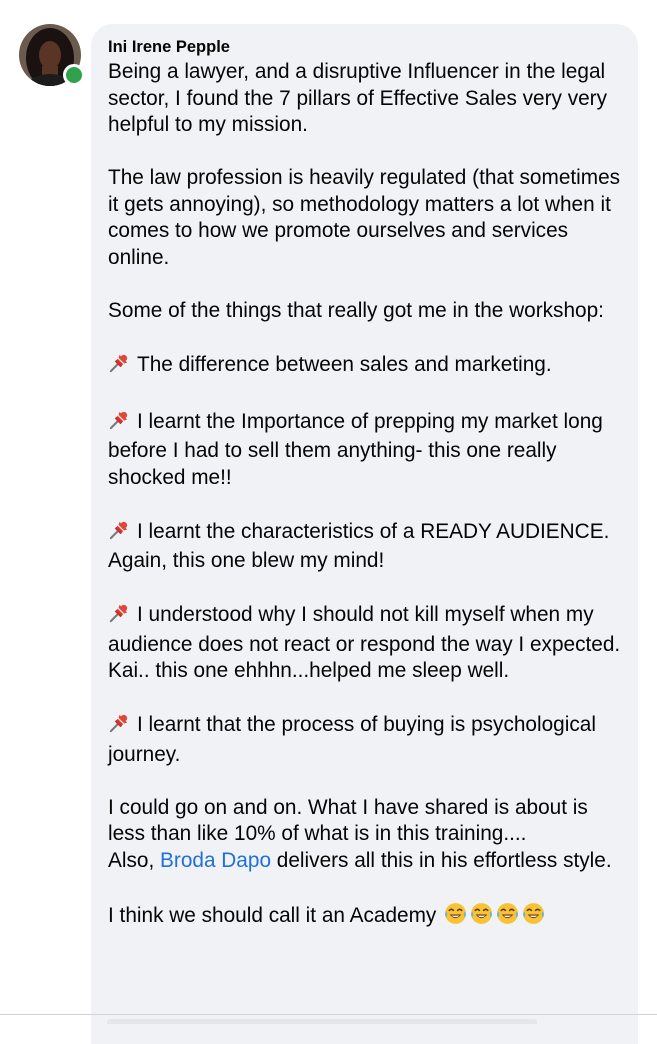 The image size is (657, 1044). Describe the element at coordinates (74, 75) in the screenshot. I see `online-status-dot` at that location.